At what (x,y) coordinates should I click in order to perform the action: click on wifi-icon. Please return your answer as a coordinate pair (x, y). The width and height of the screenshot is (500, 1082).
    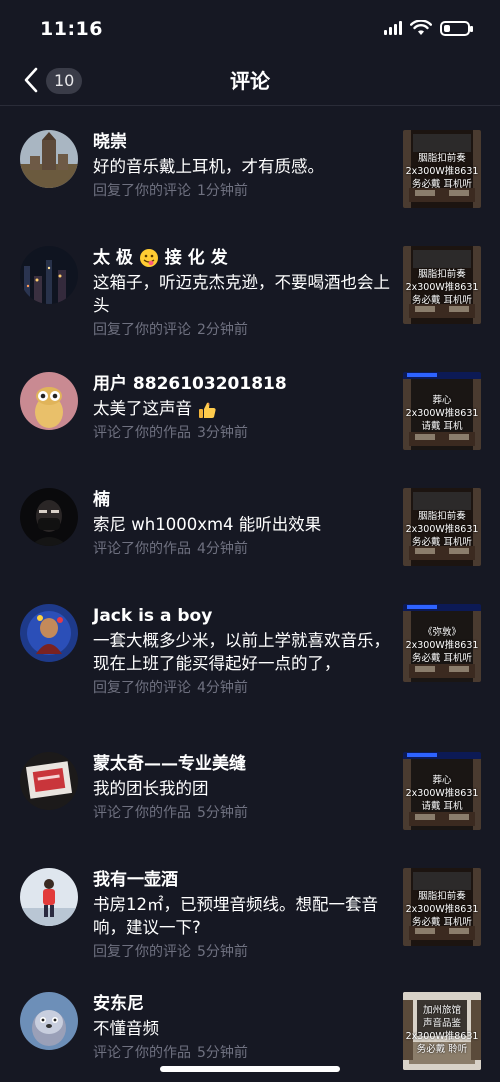
    Looking at the image, I should click on (421, 27).